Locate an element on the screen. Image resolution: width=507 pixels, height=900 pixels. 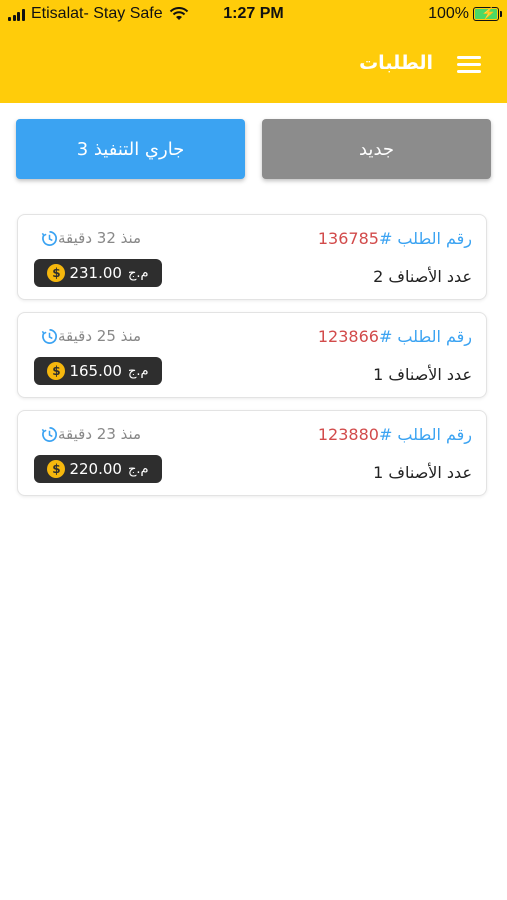
hamburger-menu-icon is located at coordinates (469, 64).